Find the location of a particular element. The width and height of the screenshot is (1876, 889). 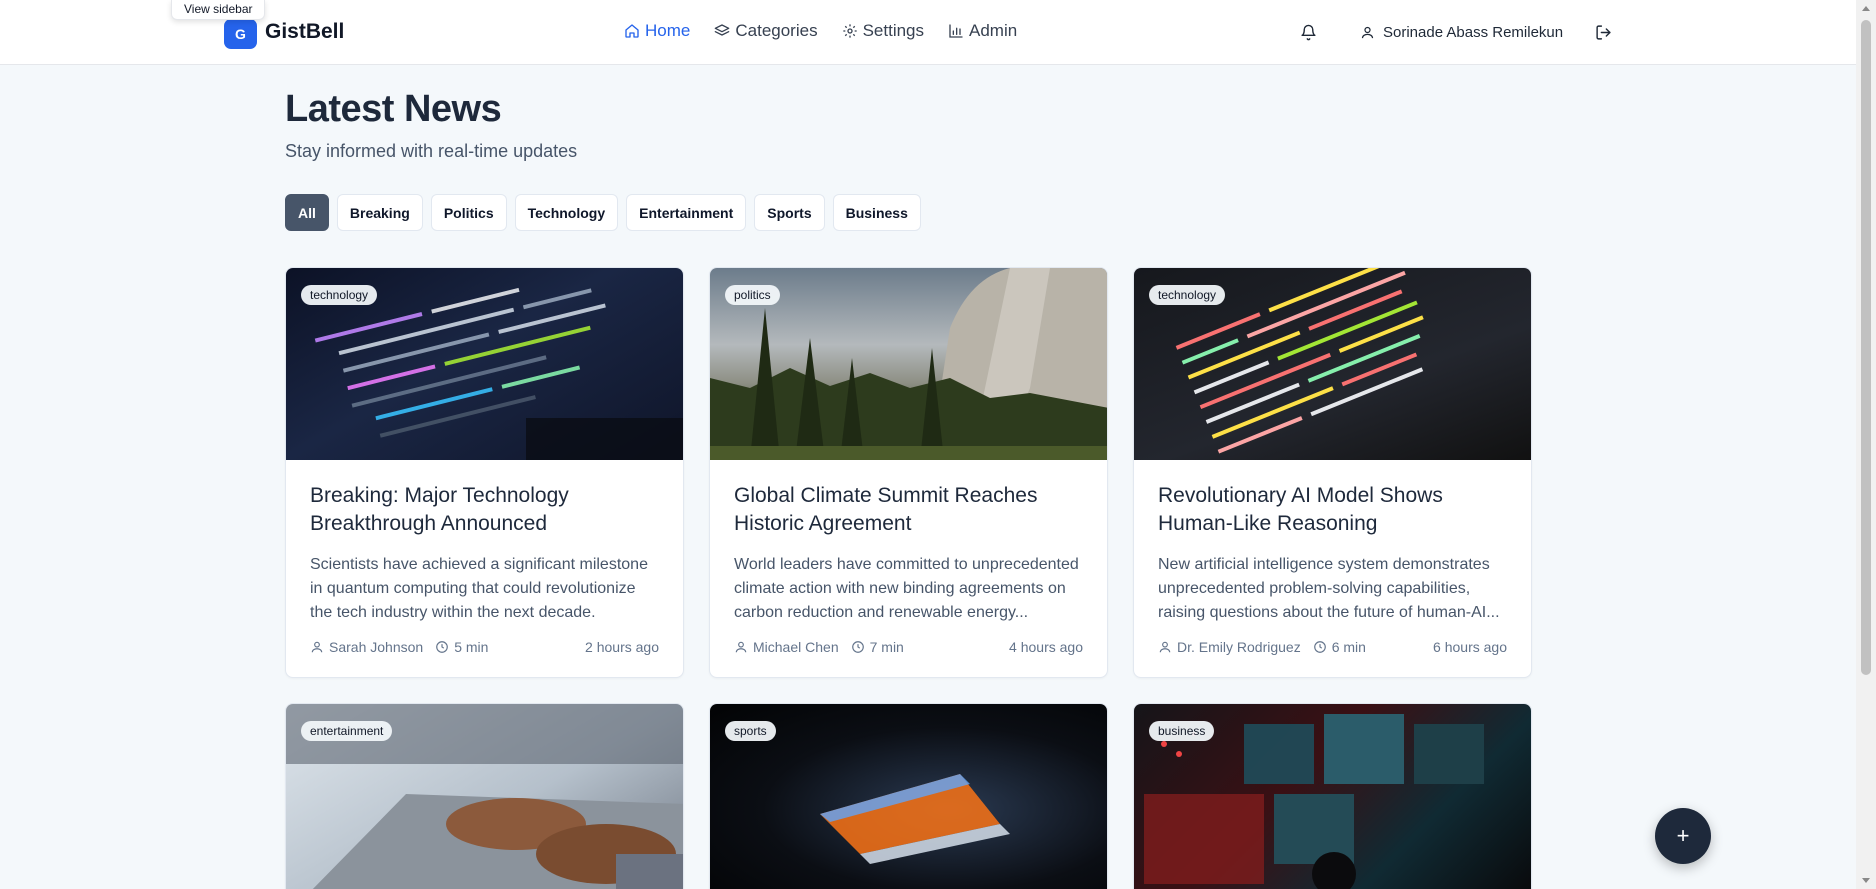

nav-home-label: Home is located at coordinates (668, 30).